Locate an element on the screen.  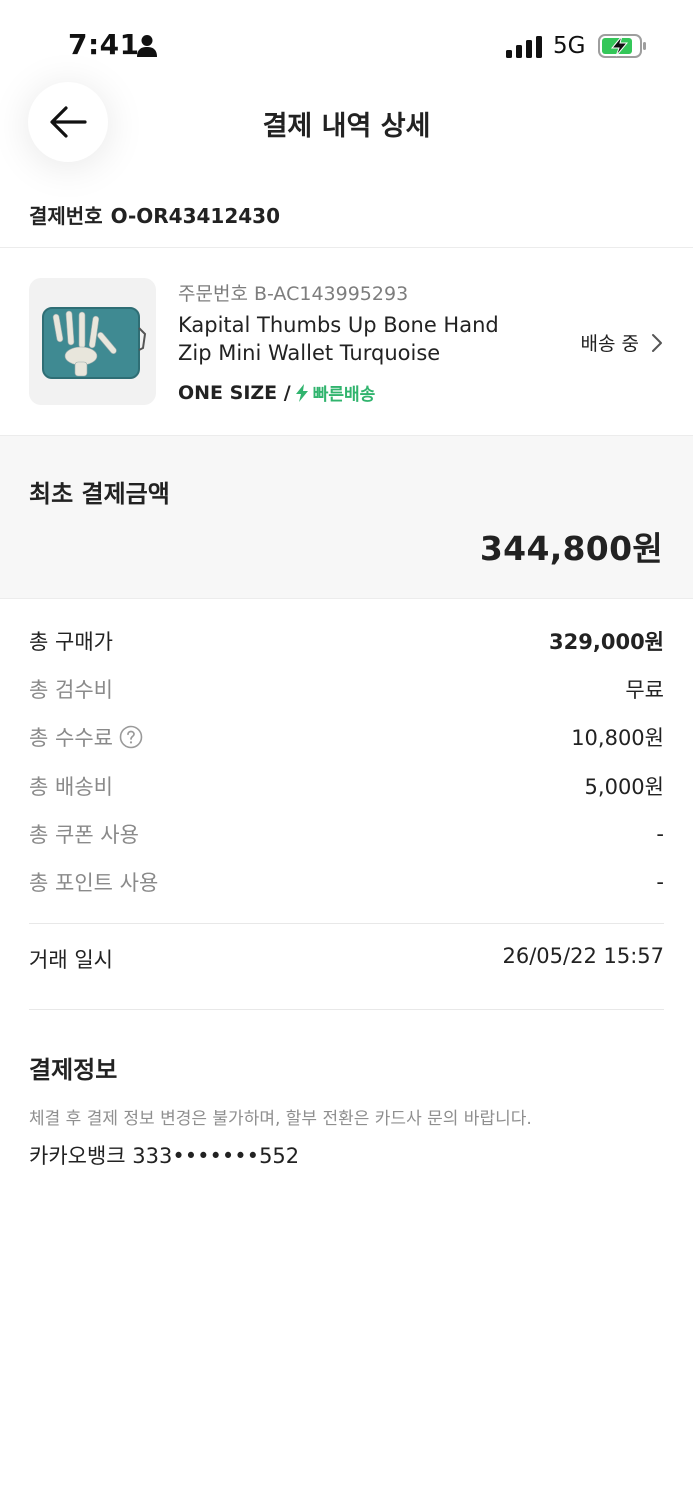
payment-method: 카카오뱅크 333•••••••552 is located at coordinates (164, 1156).